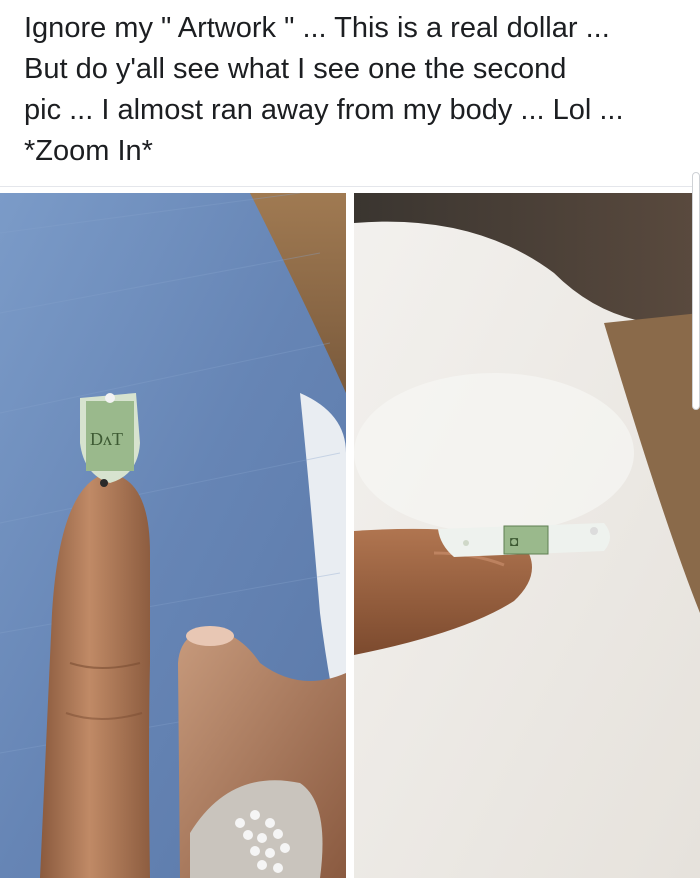 The image size is (700, 878). I want to click on scrollbar-thumb, so click(696, 291).